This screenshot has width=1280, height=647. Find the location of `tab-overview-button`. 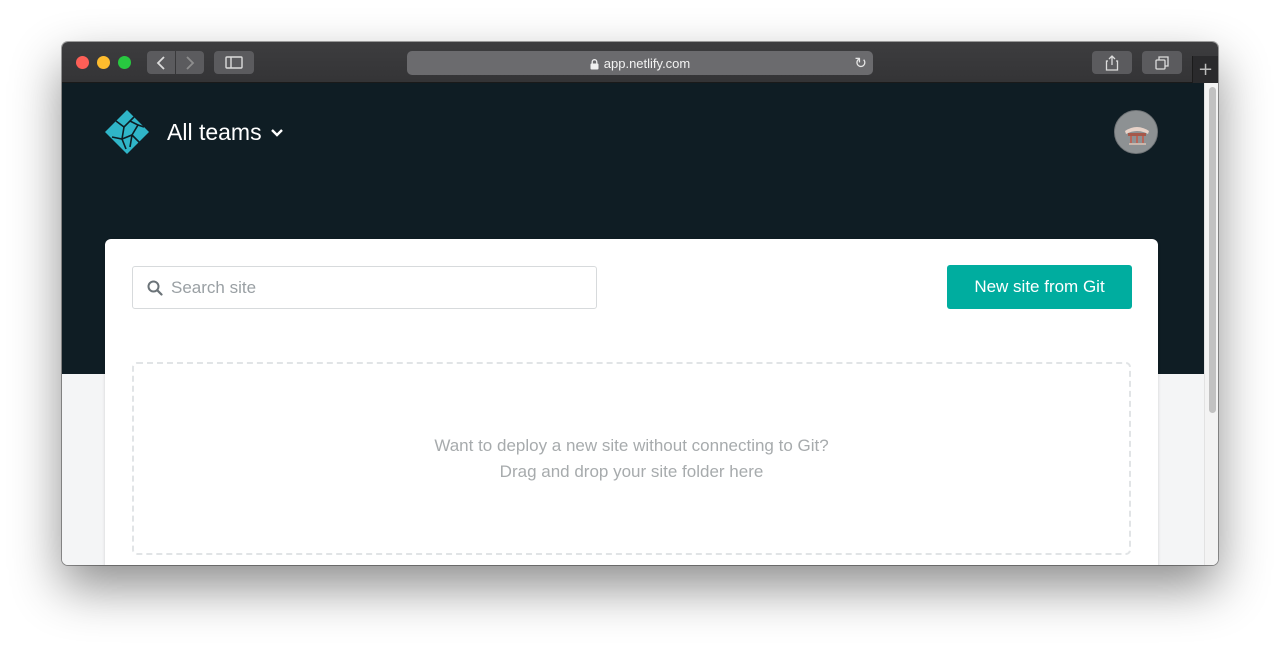

tab-overview-button is located at coordinates (1162, 62).